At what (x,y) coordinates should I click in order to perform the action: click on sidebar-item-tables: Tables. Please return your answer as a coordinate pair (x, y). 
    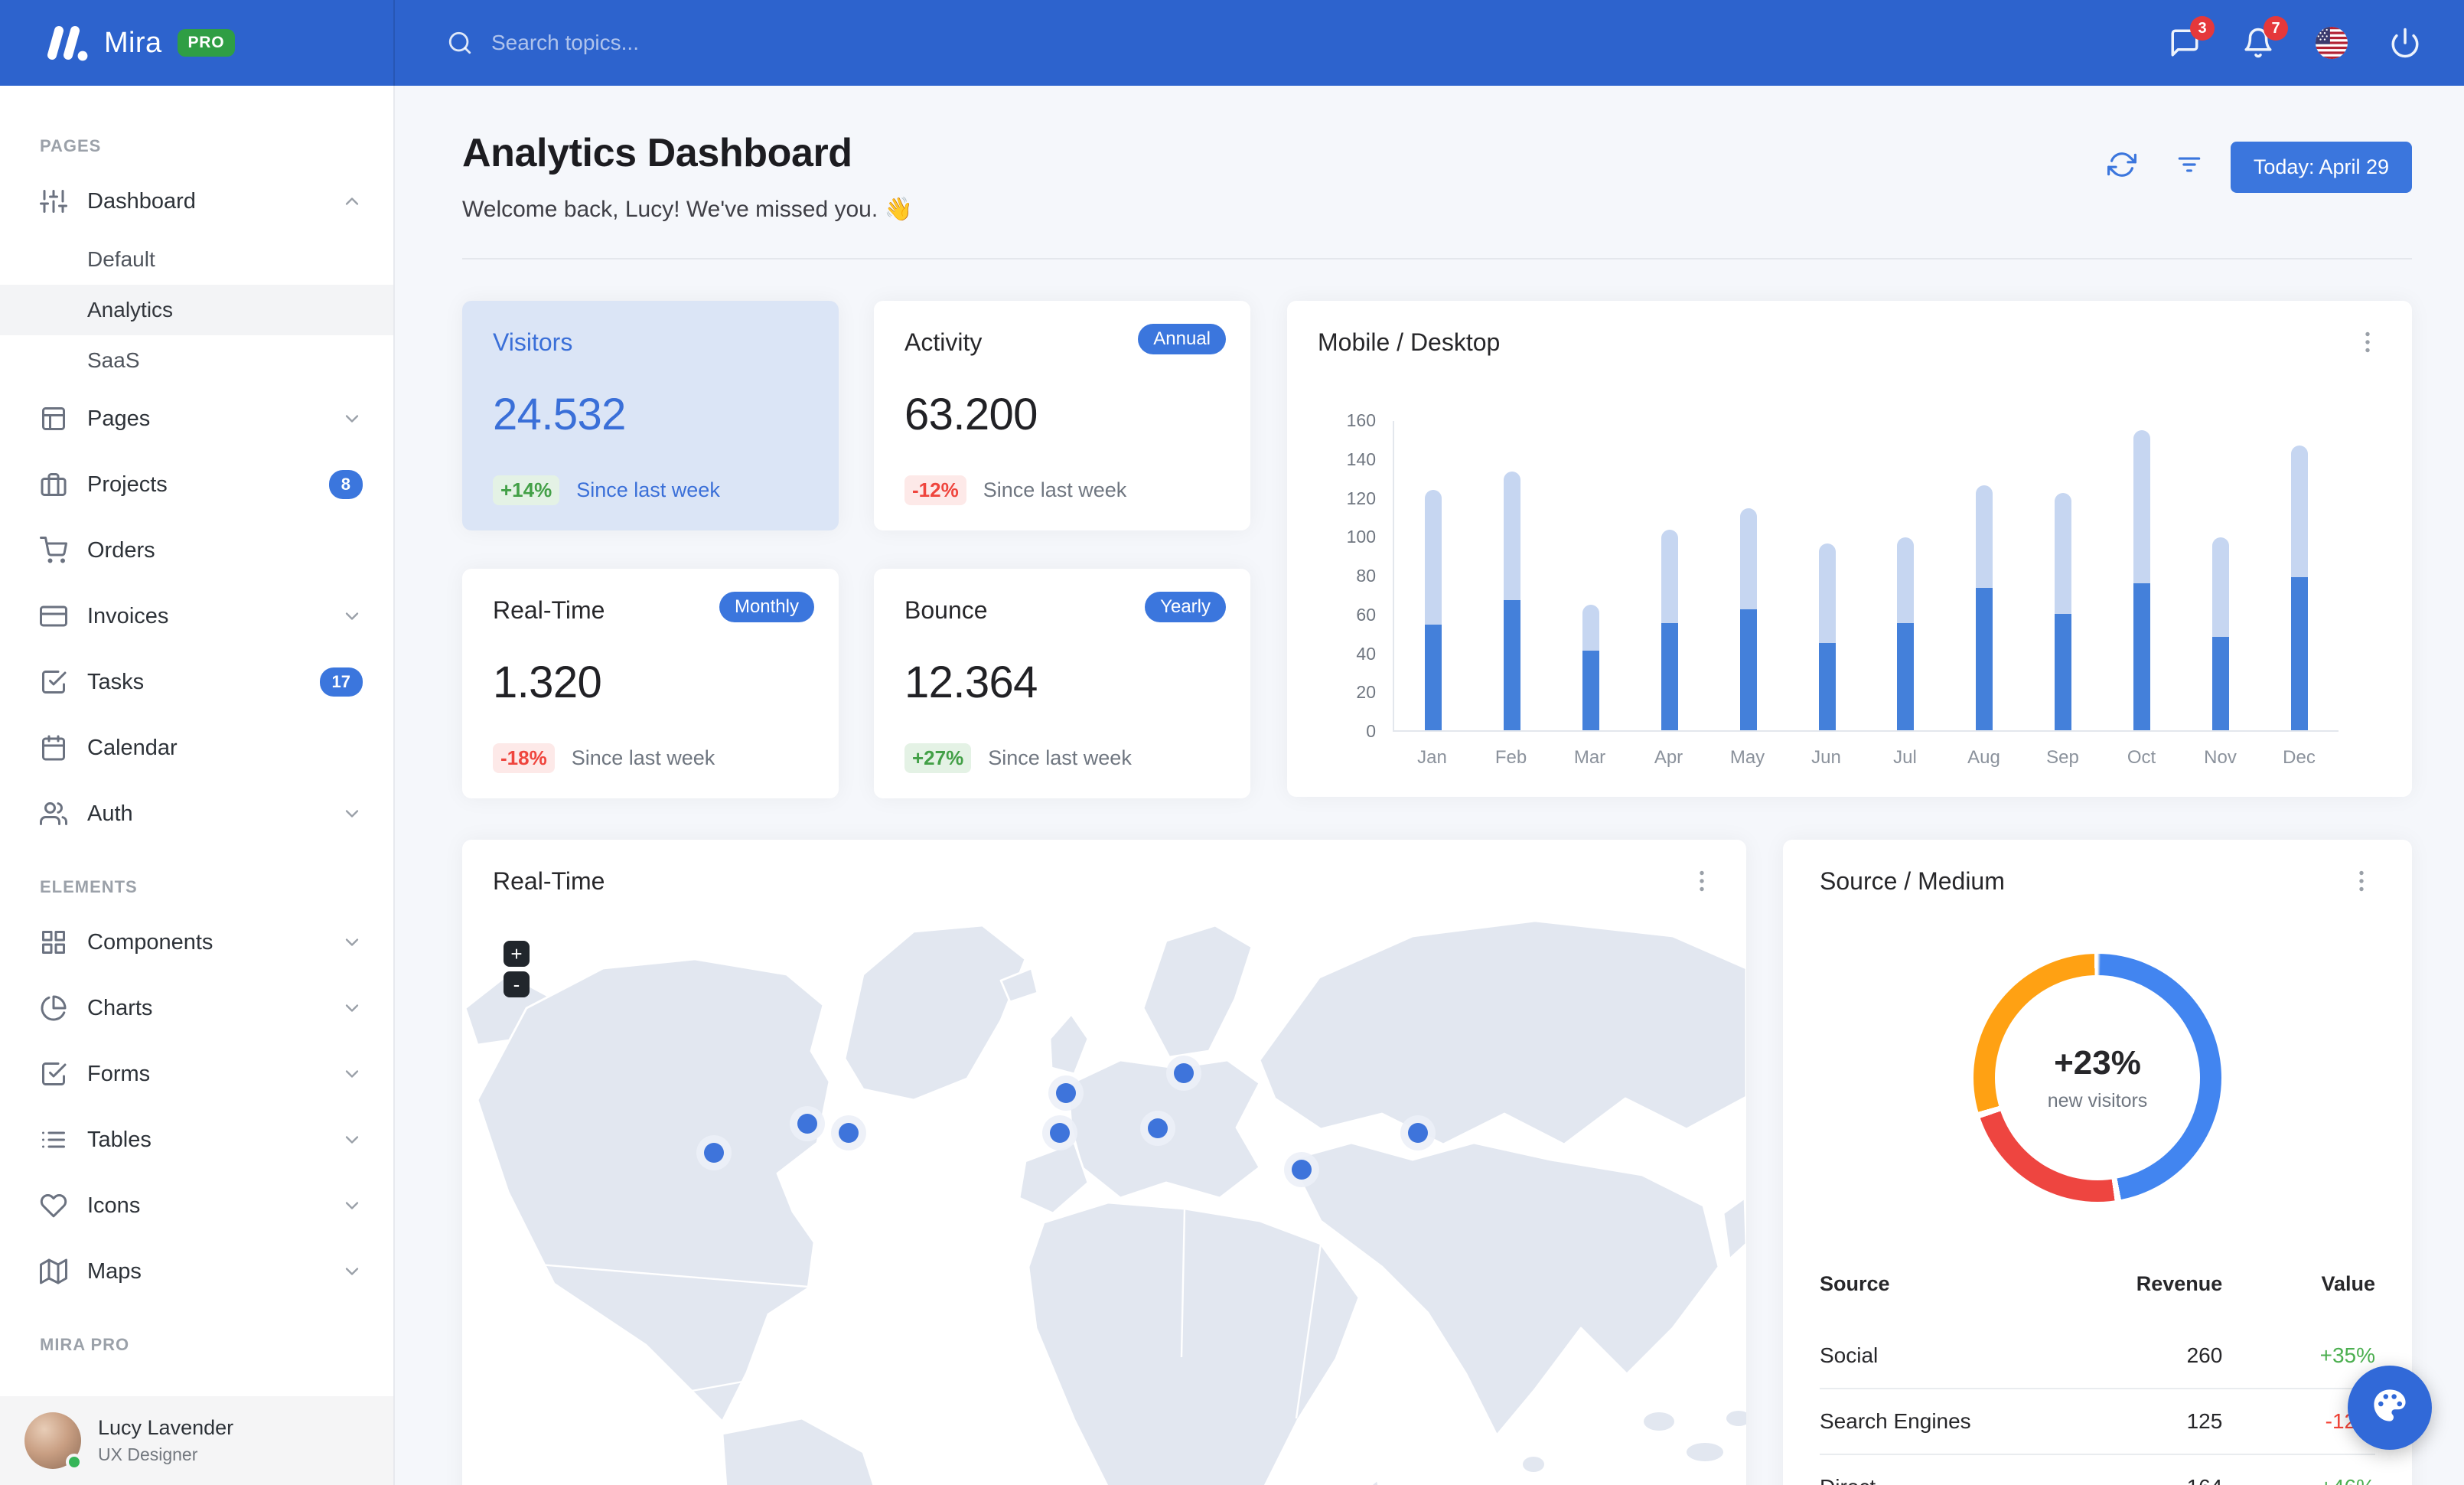
    Looking at the image, I should click on (197, 1140).